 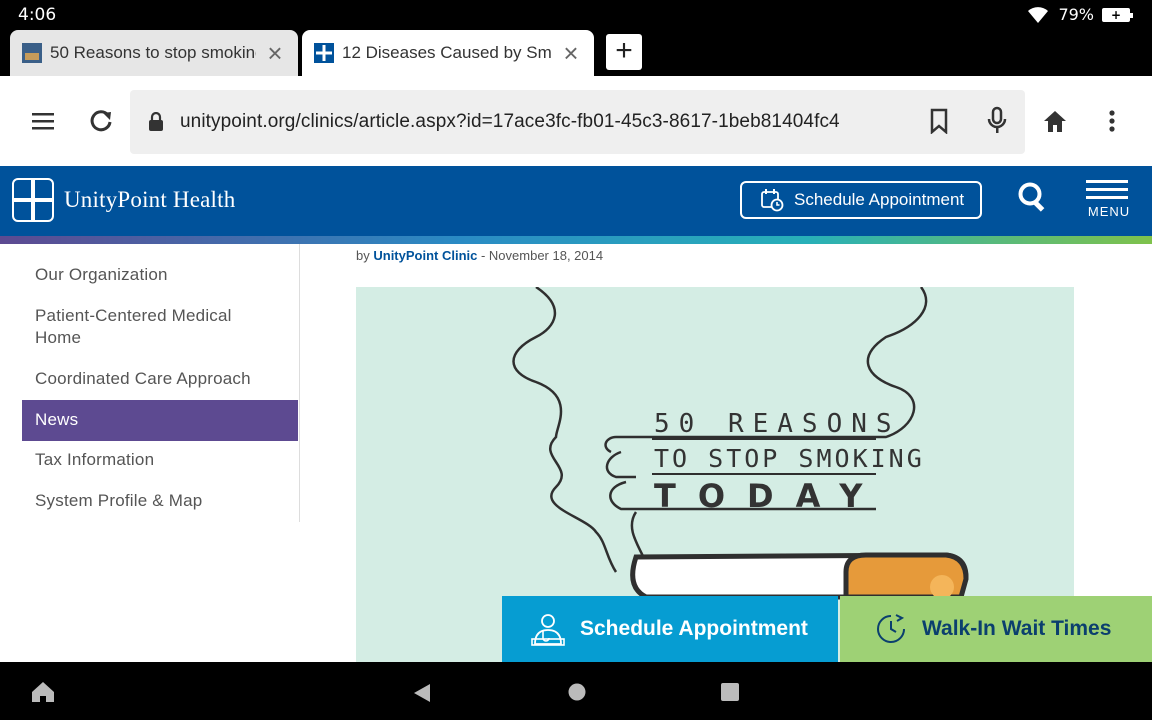 What do you see at coordinates (1055, 121) in the screenshot?
I see `home-icon` at bounding box center [1055, 121].